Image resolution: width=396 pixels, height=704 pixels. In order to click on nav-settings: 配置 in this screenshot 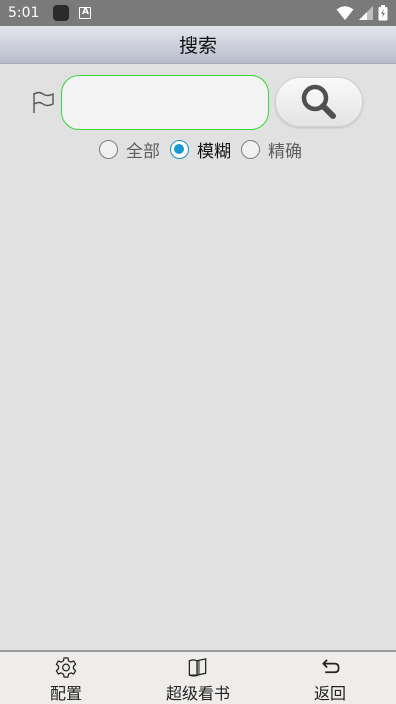, I will do `click(66, 678)`.